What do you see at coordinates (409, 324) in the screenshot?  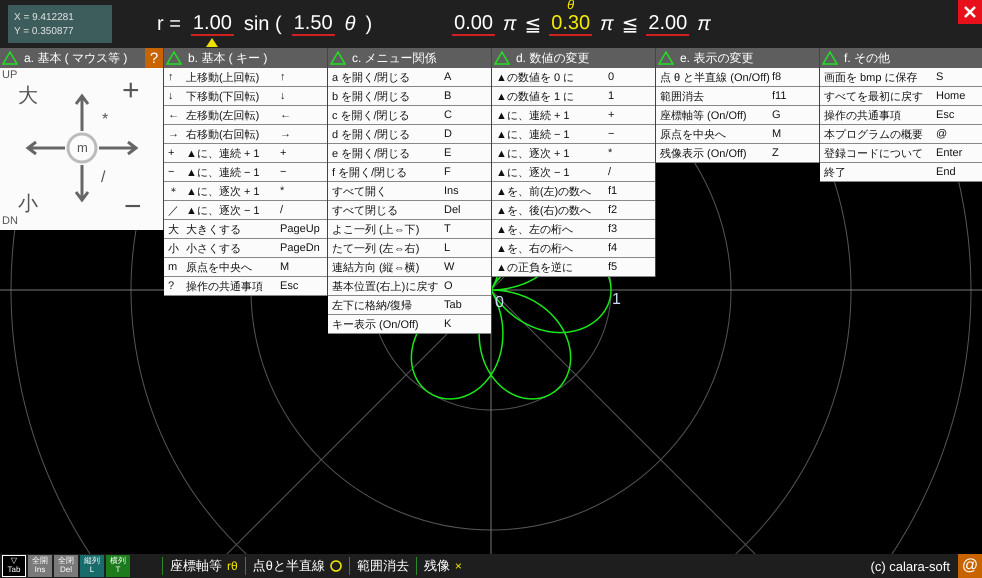 I see `menu-item: キー表示 (On/Off) K` at bounding box center [409, 324].